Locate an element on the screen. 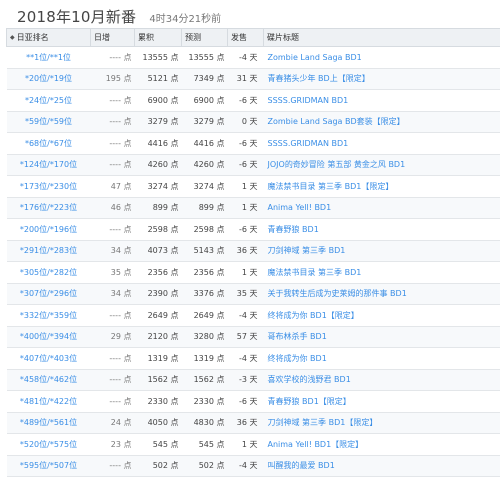  title-link: Zombie Land Saga BD套装【限定】 is located at coordinates (382, 122).